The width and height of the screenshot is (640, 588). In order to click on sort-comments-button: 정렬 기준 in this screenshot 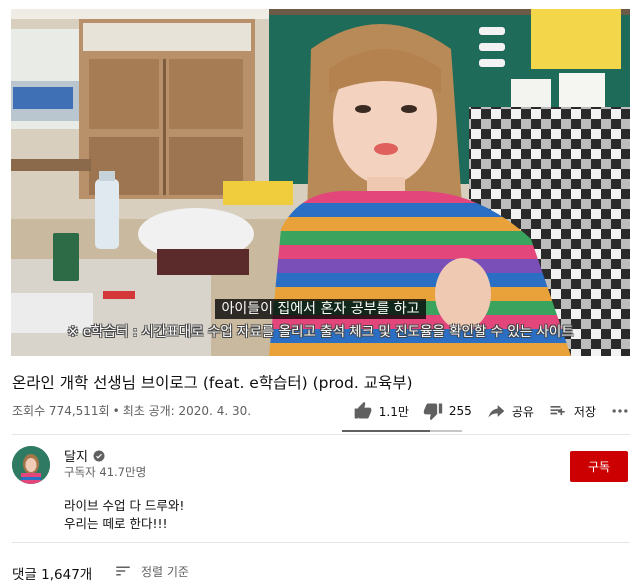, I will do `click(151, 571)`.